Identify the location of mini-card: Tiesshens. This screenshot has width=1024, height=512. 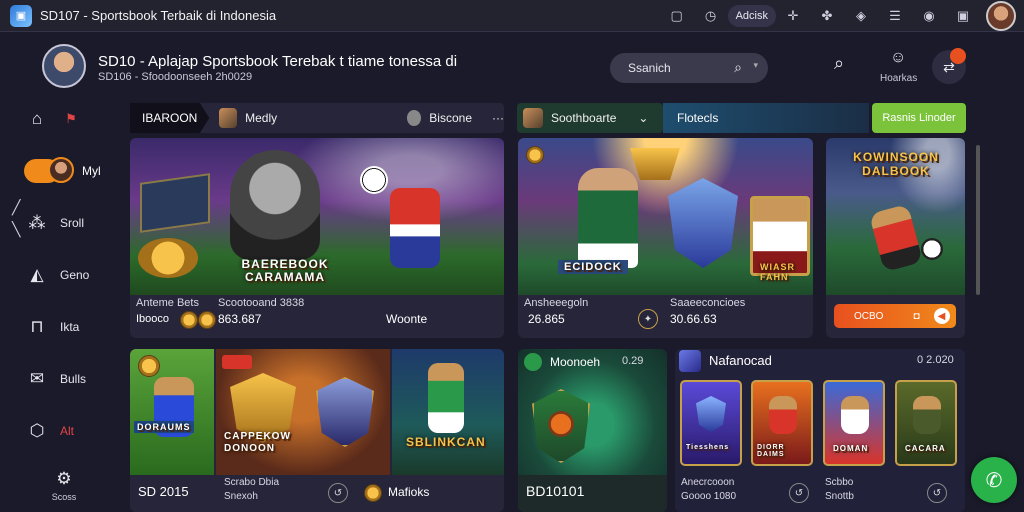
(711, 423).